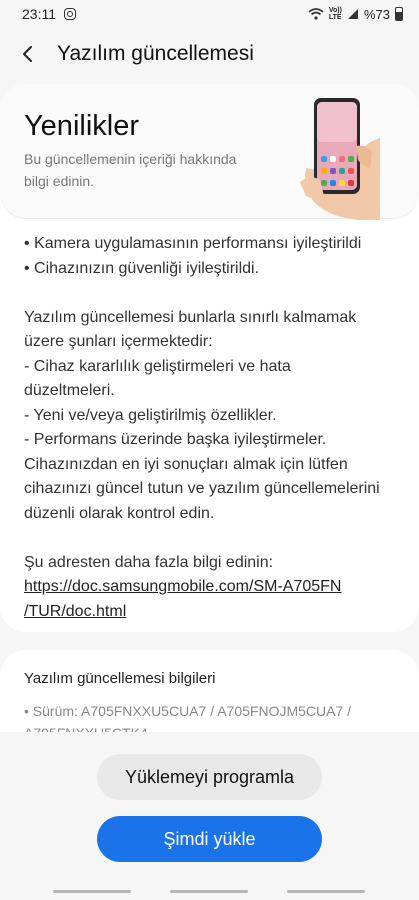  Describe the element at coordinates (59, 181) in the screenshot. I see `hero-subtitle-line2: bilgi edinin.` at that location.